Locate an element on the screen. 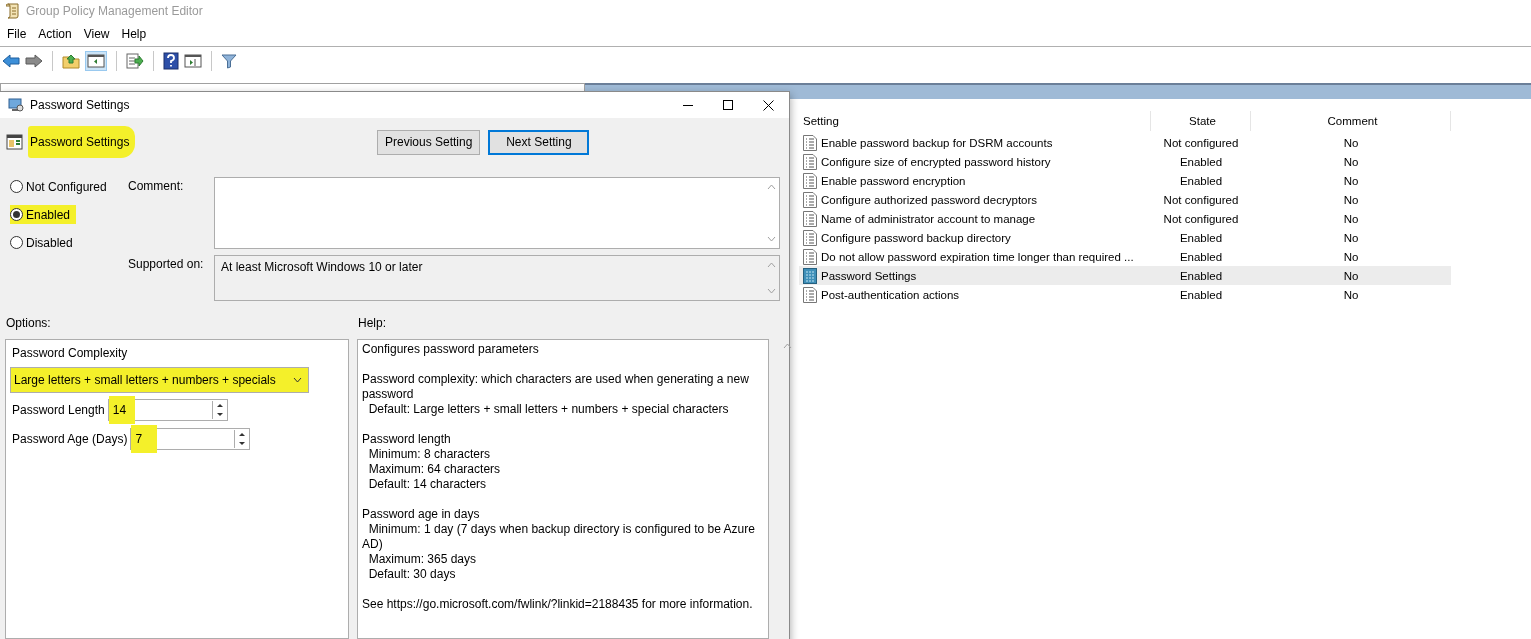 The width and height of the screenshot is (1531, 639). radio-option: Enabled is located at coordinates (43, 214).